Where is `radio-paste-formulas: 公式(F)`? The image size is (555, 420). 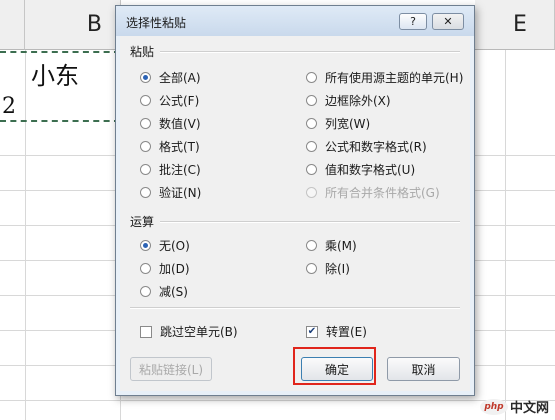
radio-paste-formulas: 公式(F) is located at coordinates (169, 100).